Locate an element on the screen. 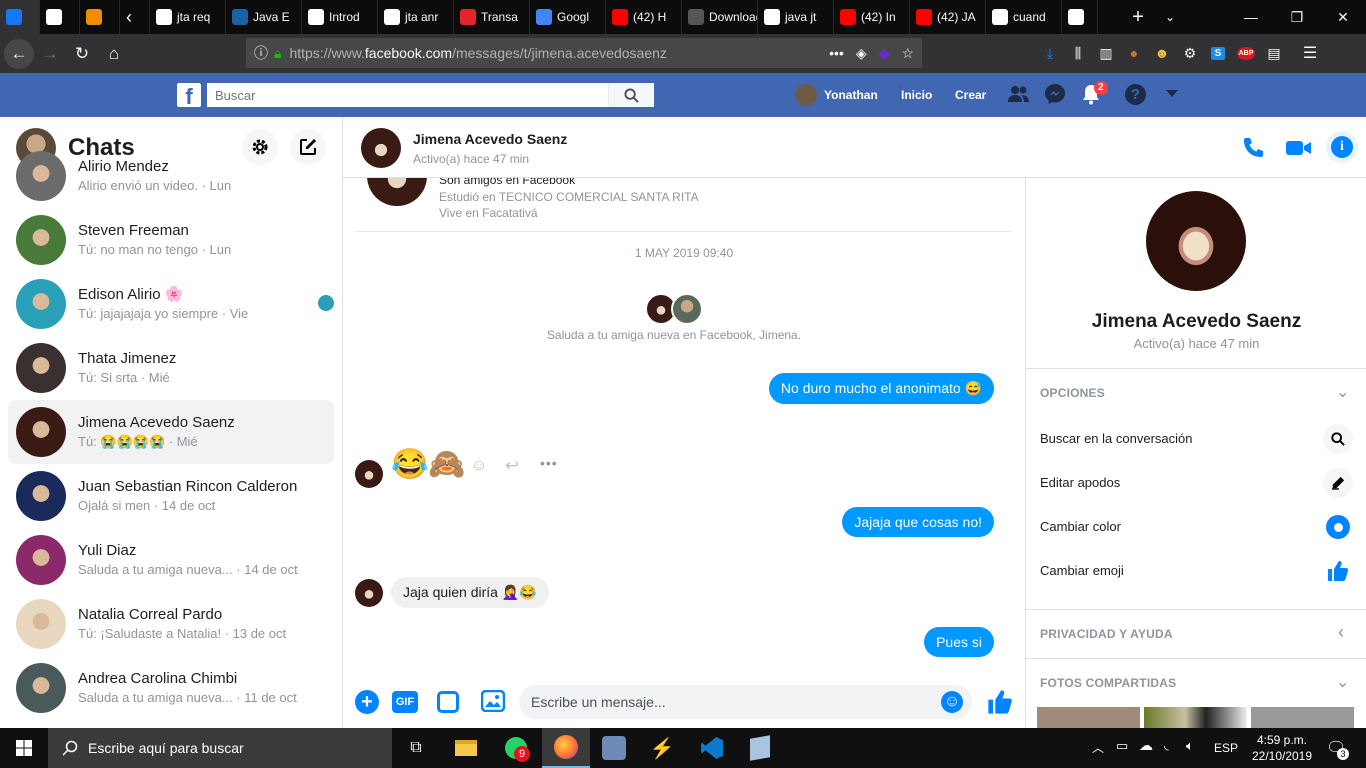 This screenshot has height=768, width=1366. contact-name: Jimena Acevedo Saenz is located at coordinates (490, 139).